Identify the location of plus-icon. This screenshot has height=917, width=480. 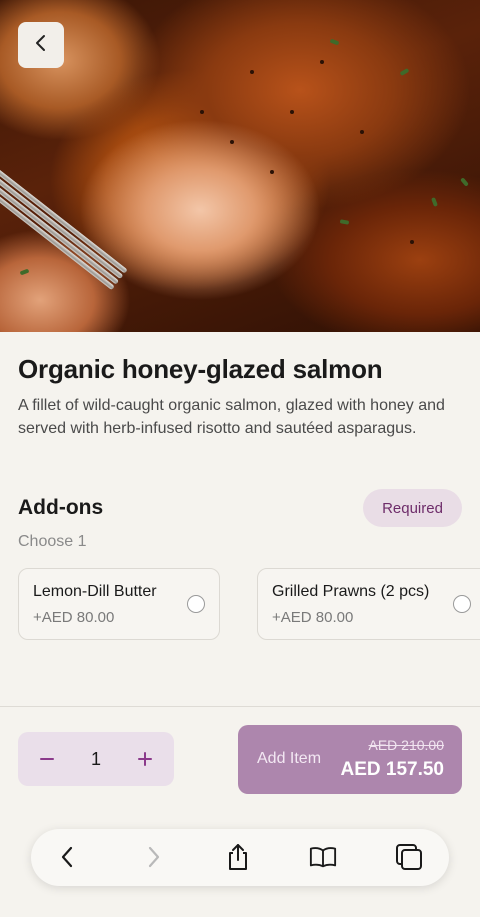
(144, 759).